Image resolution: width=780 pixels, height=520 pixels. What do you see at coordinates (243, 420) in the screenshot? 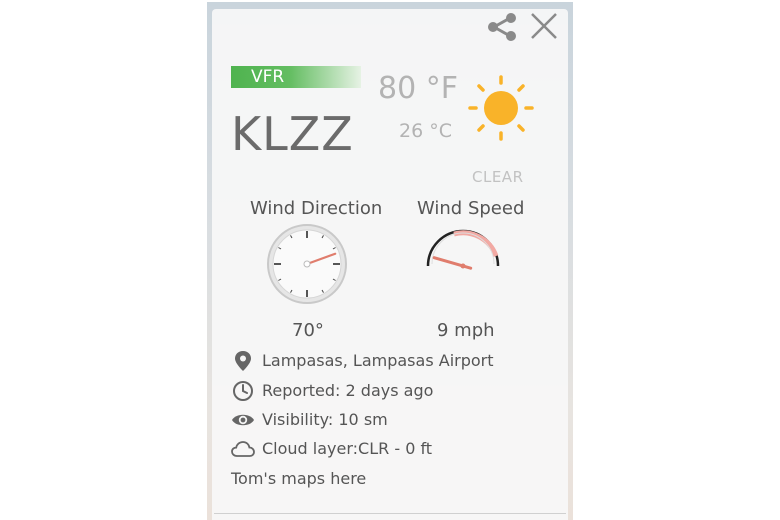
I see `eye-icon` at bounding box center [243, 420].